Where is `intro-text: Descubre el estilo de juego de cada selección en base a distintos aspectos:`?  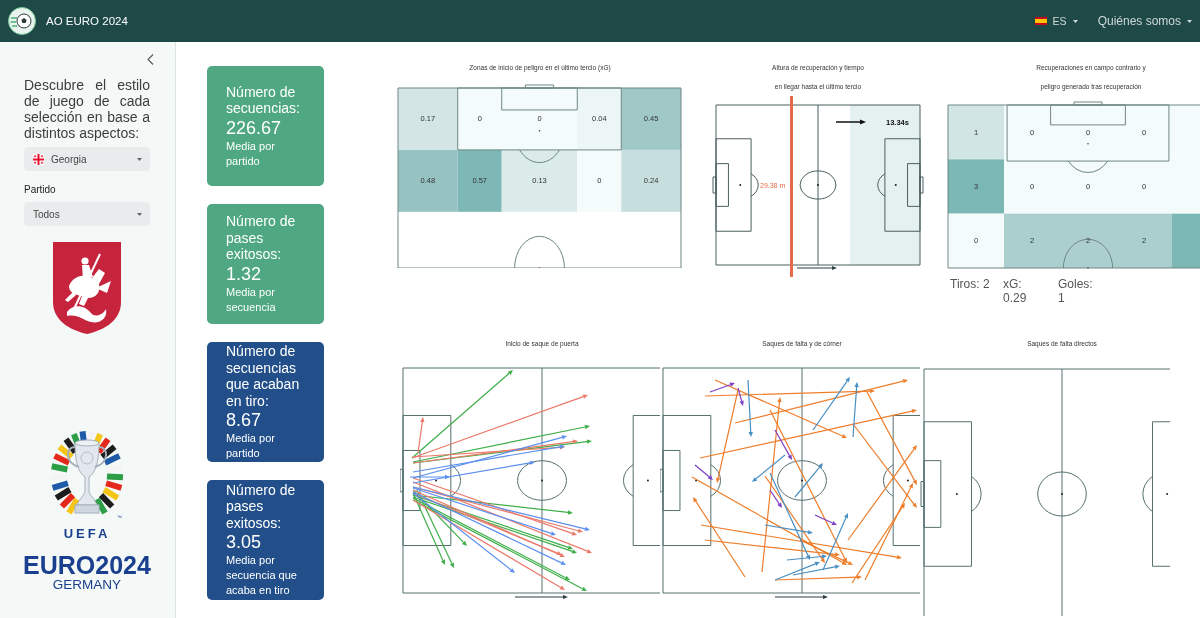 intro-text: Descubre el estilo de juego de cada selección en base a distintos aspectos: is located at coordinates (87, 109).